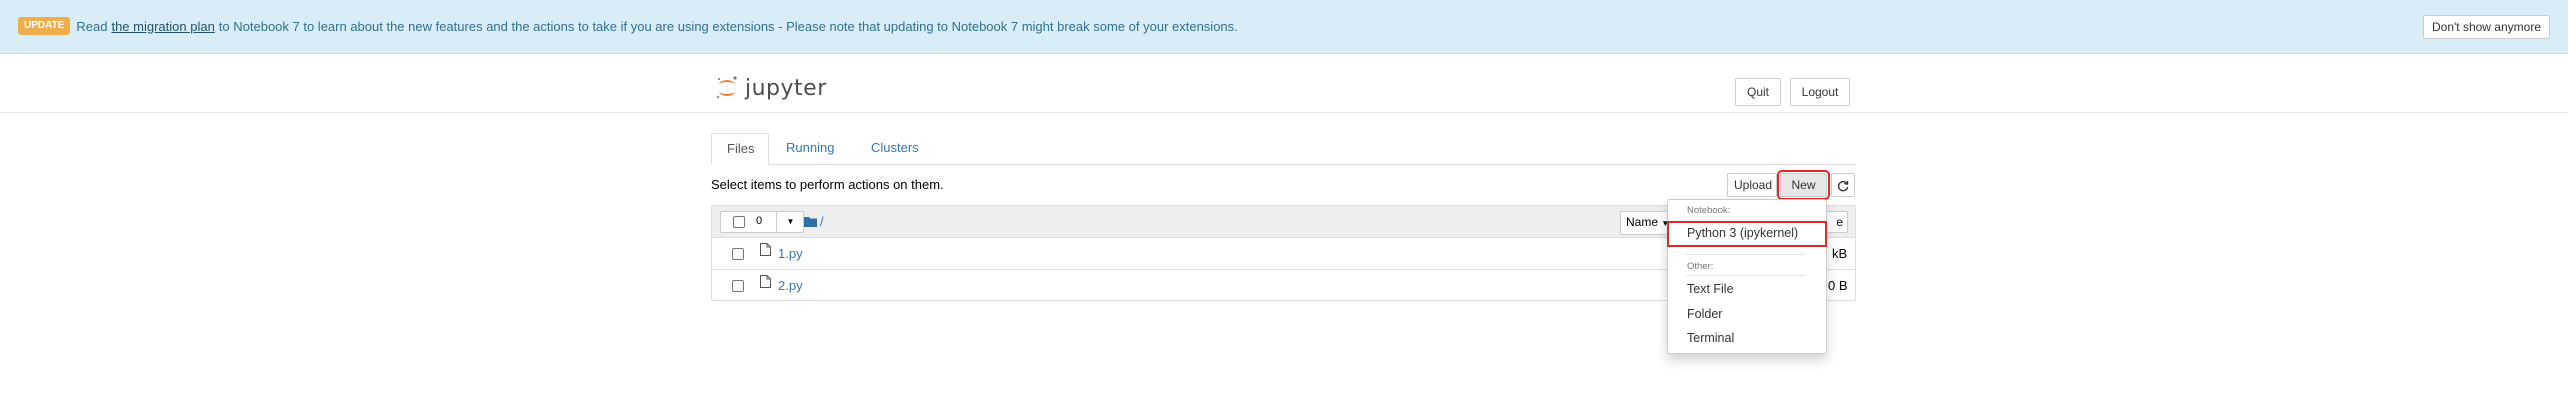  What do you see at coordinates (895, 149) in the screenshot?
I see `tab-clusters: Clusters` at bounding box center [895, 149].